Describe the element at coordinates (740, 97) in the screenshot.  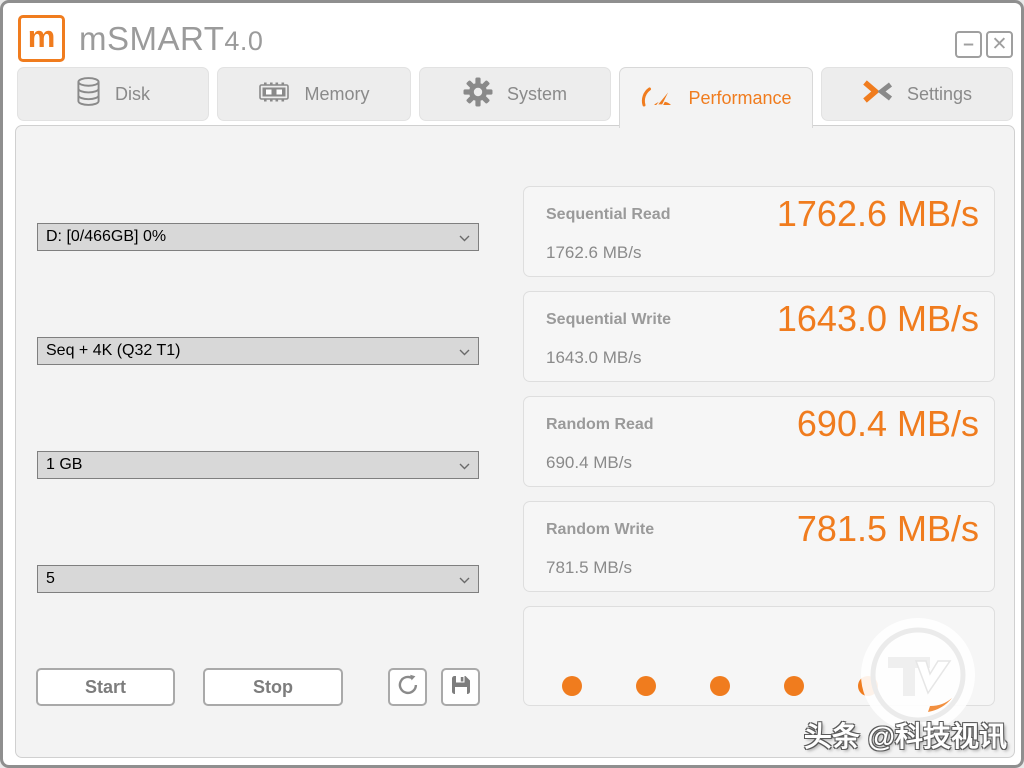
I see `tab-label: Performance` at that location.